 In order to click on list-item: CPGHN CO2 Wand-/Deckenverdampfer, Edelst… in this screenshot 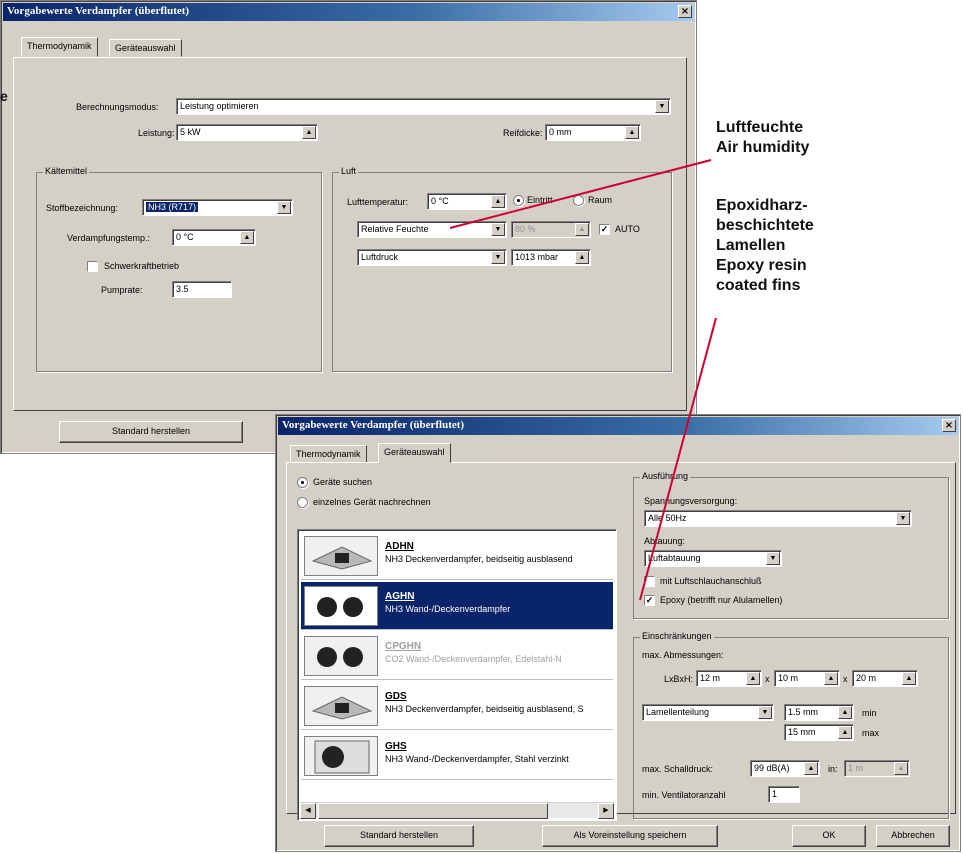, I will do `click(457, 656)`.